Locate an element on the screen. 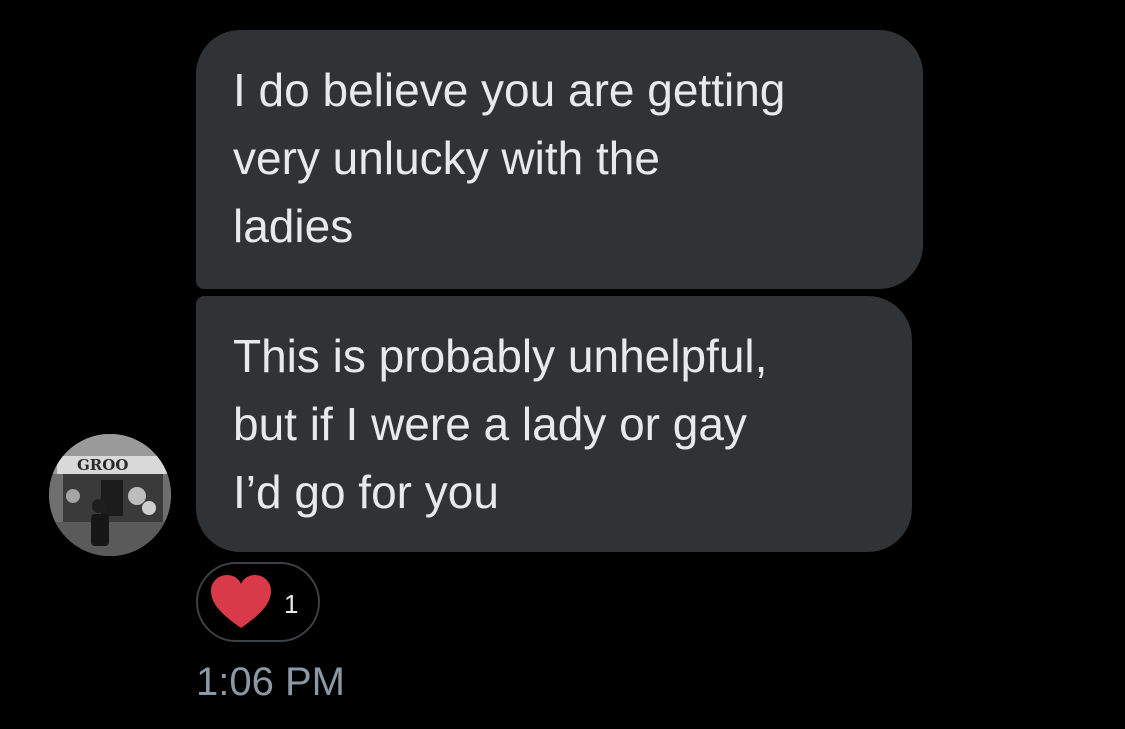 The image size is (1125, 729). avatar-sign-text: GROO is located at coordinates (102, 465).